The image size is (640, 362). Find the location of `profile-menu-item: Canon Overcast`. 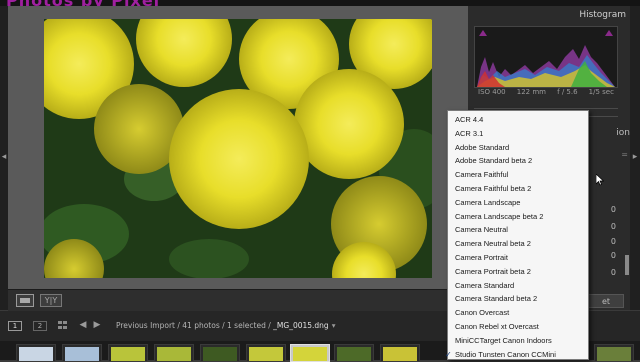

profile-menu-item: Canon Overcast is located at coordinates (521, 313).